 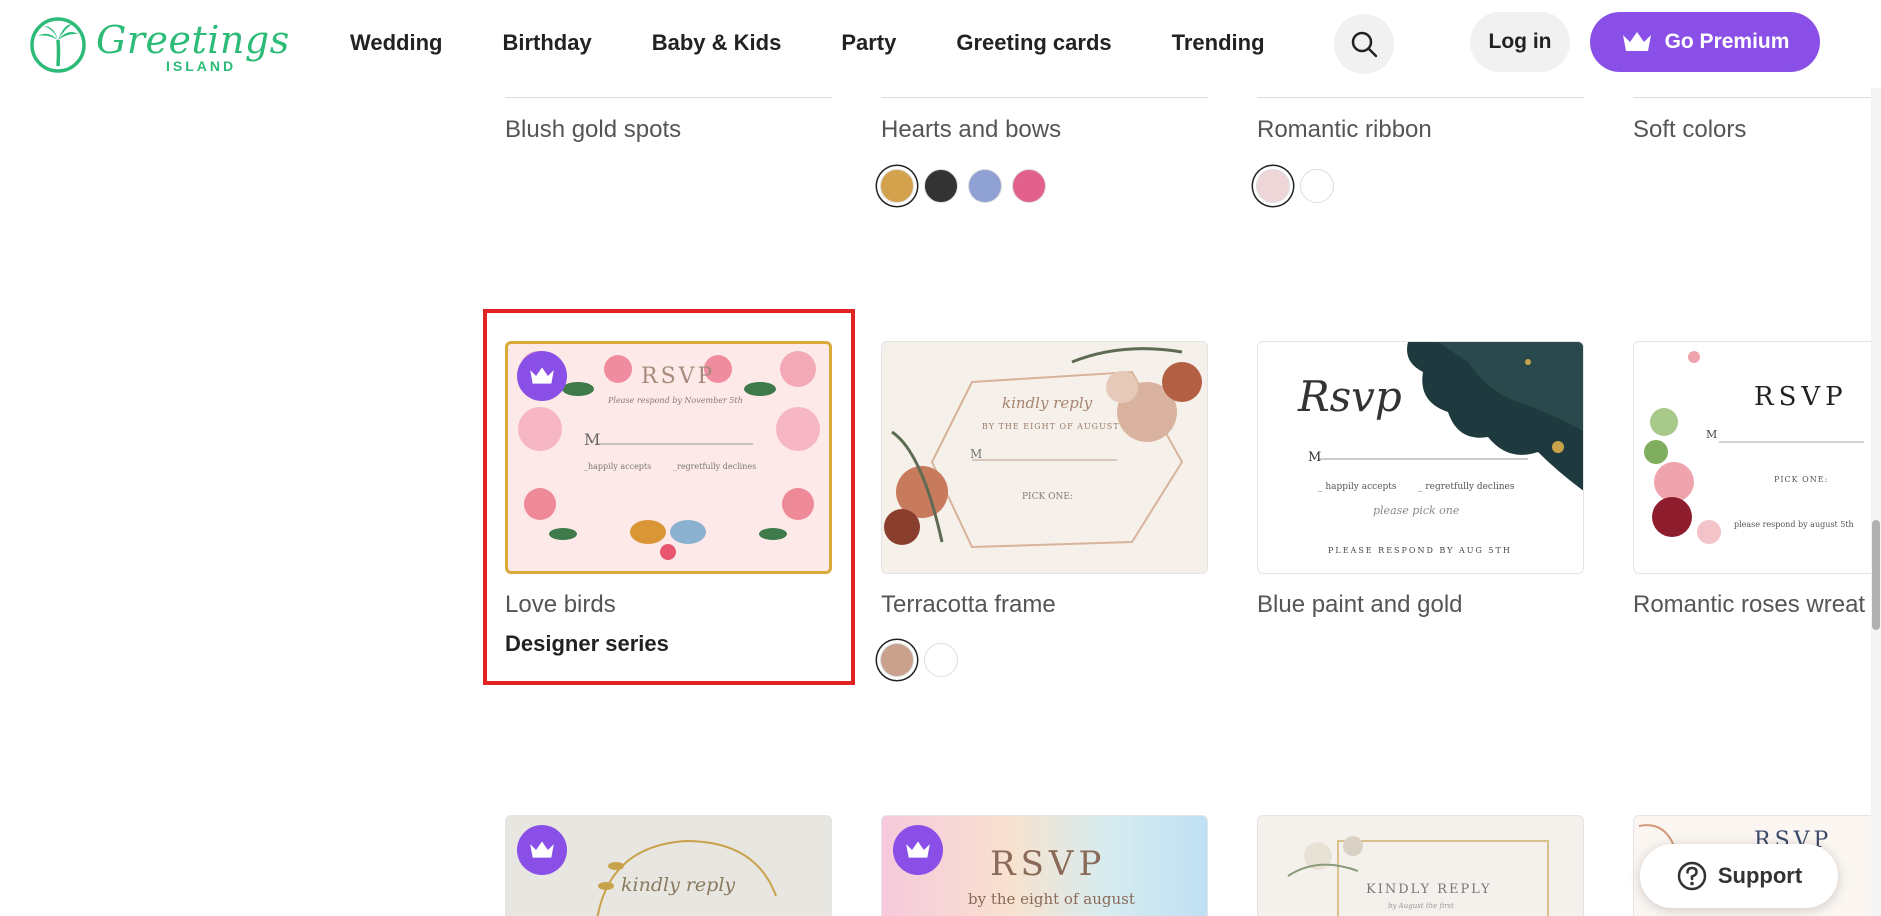 What do you see at coordinates (1029, 186) in the screenshot?
I see `color-swatch-pink` at bounding box center [1029, 186].